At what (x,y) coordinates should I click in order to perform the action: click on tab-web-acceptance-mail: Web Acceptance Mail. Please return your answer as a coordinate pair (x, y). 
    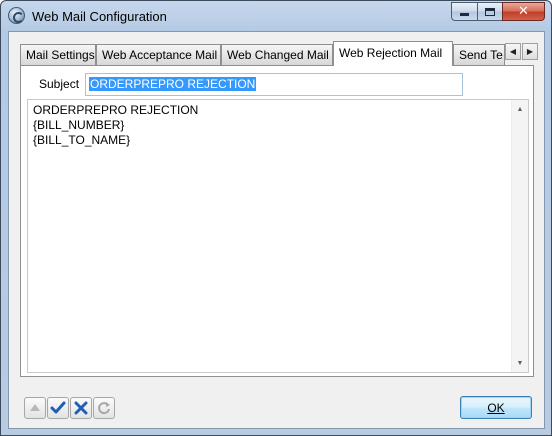
    Looking at the image, I should click on (158, 54).